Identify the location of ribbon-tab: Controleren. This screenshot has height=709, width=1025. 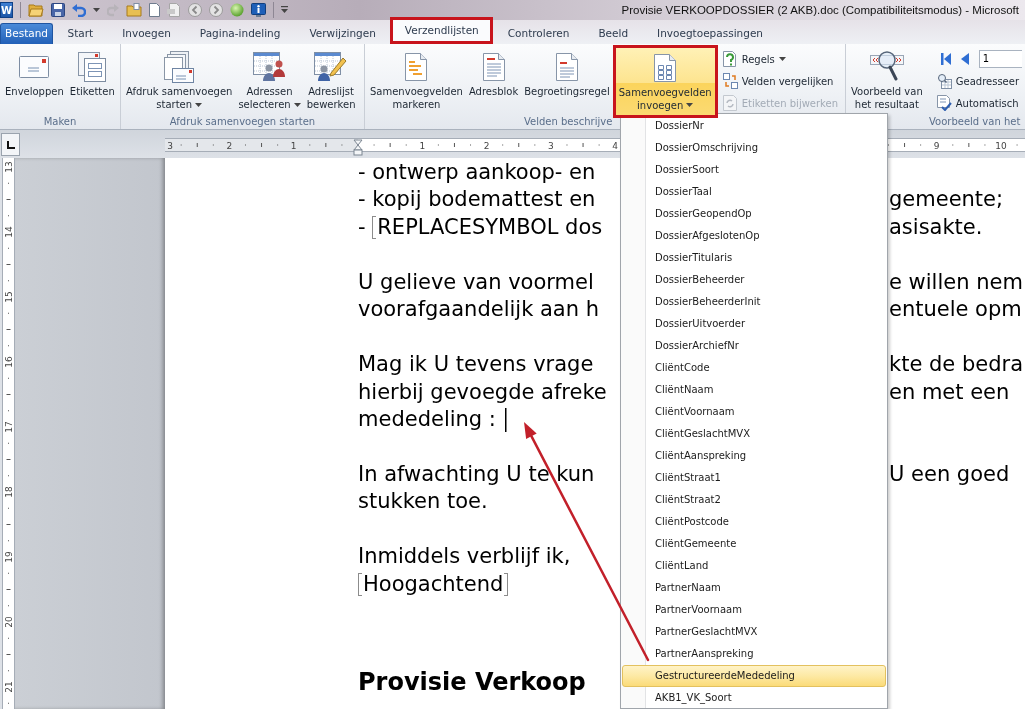
(538, 33).